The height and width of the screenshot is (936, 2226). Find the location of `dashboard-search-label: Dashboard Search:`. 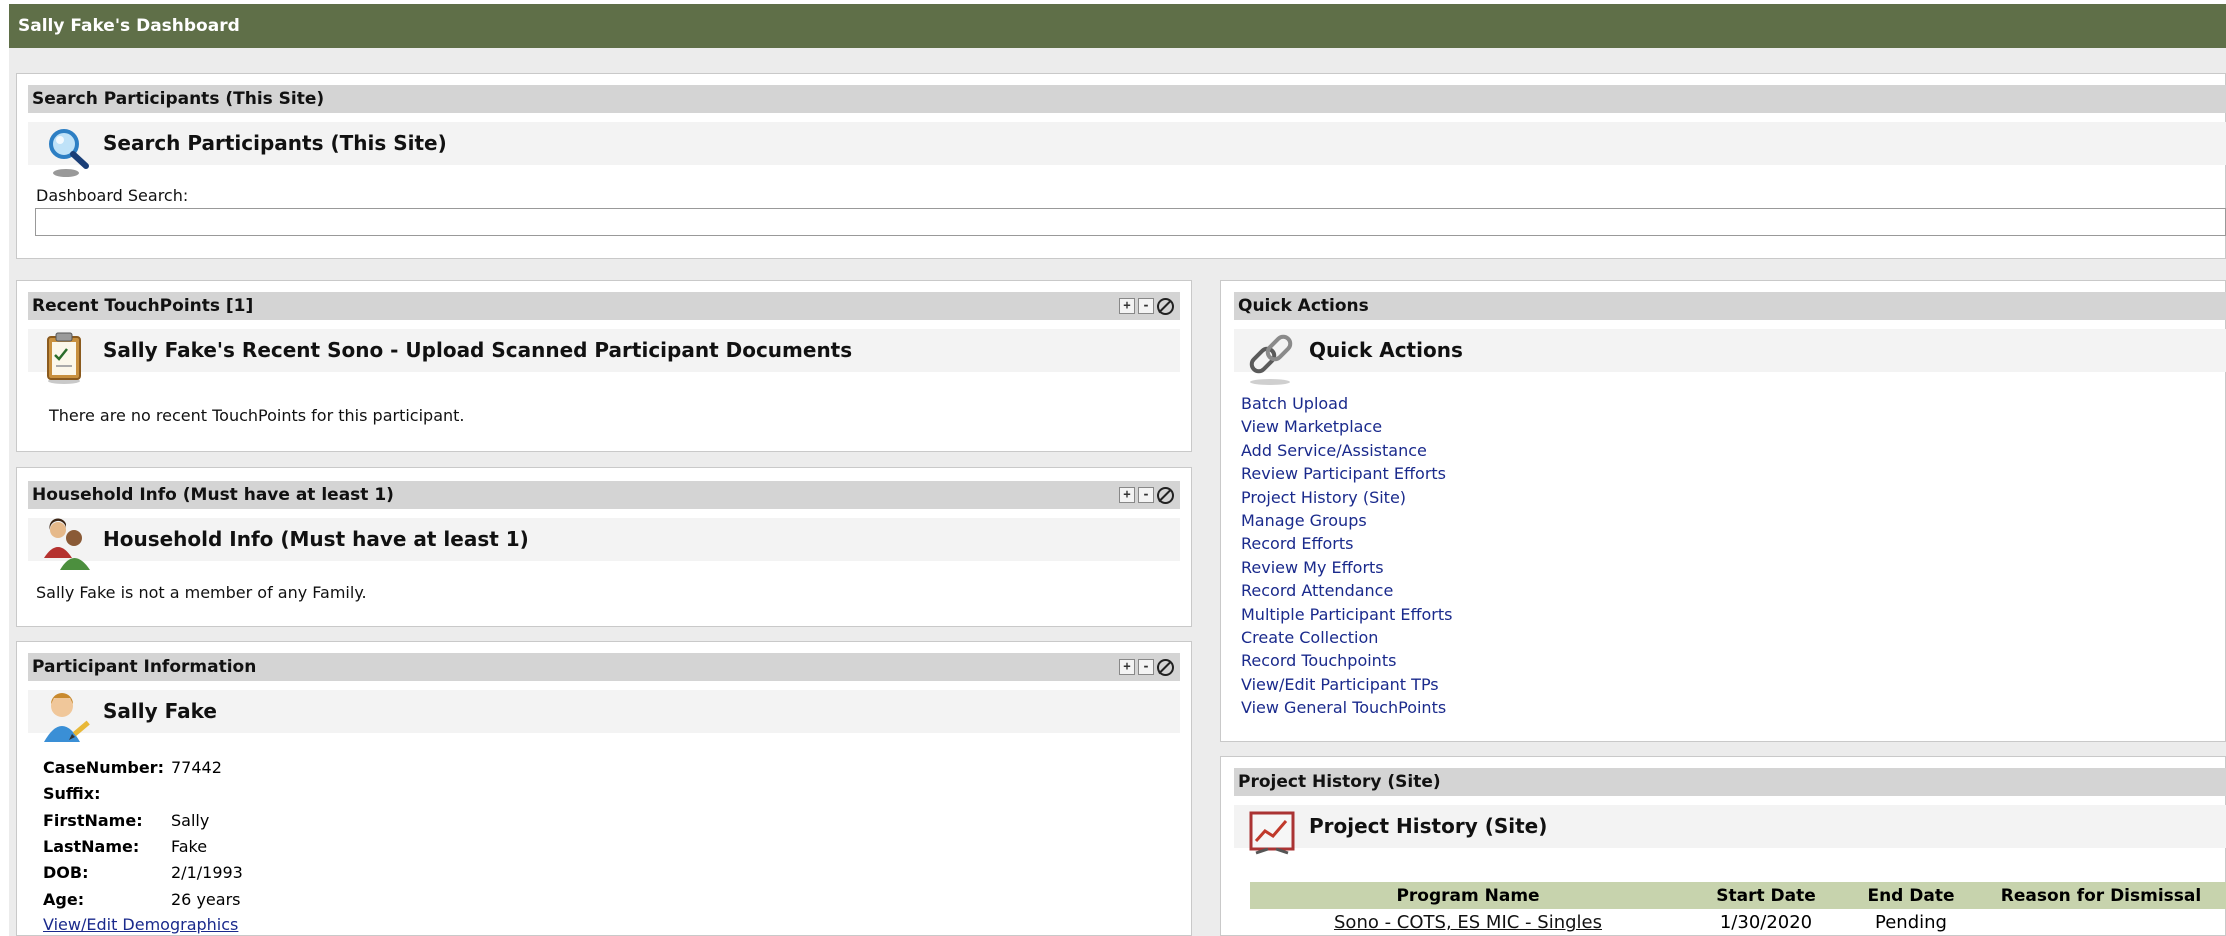

dashboard-search-label: Dashboard Search: is located at coordinates (112, 195).